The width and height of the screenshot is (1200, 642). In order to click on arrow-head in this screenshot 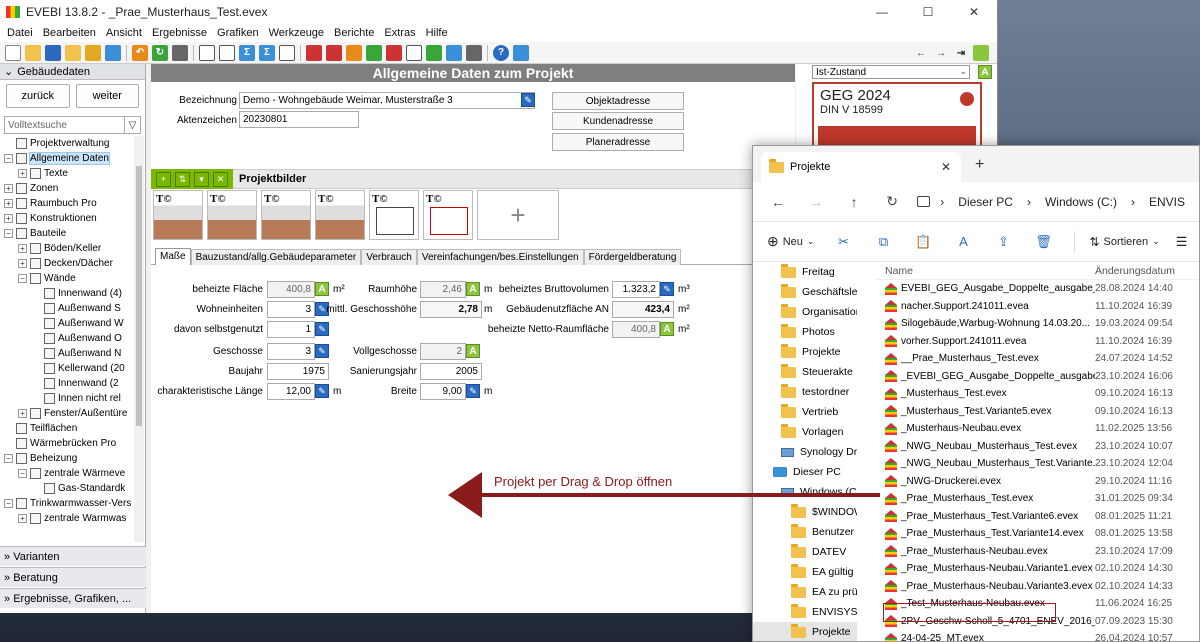, I will do `click(465, 495)`.